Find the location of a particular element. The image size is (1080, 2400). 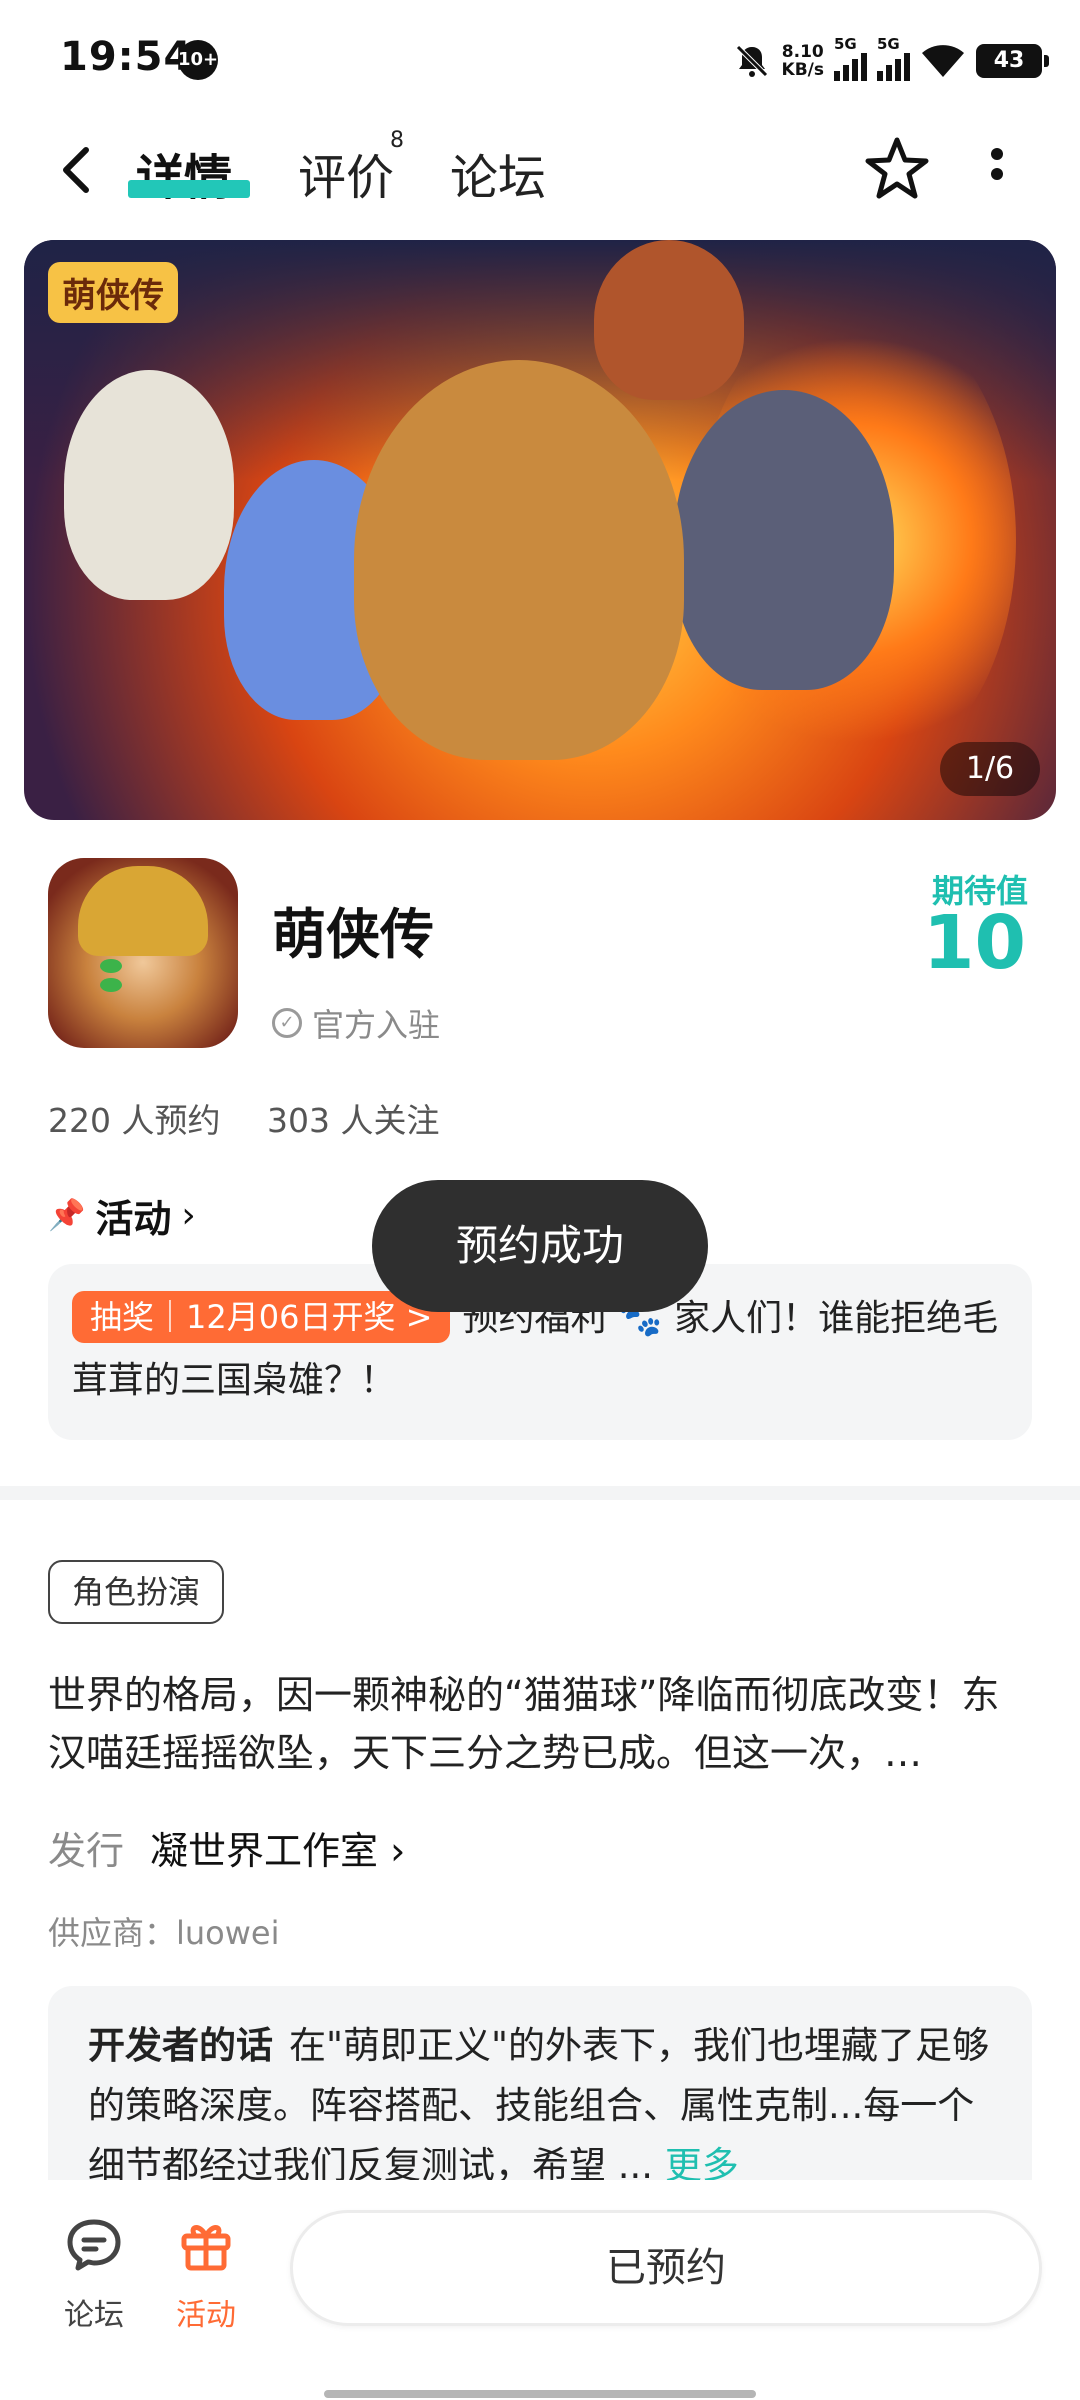

official-label: 官方入驻 is located at coordinates (376, 1025).